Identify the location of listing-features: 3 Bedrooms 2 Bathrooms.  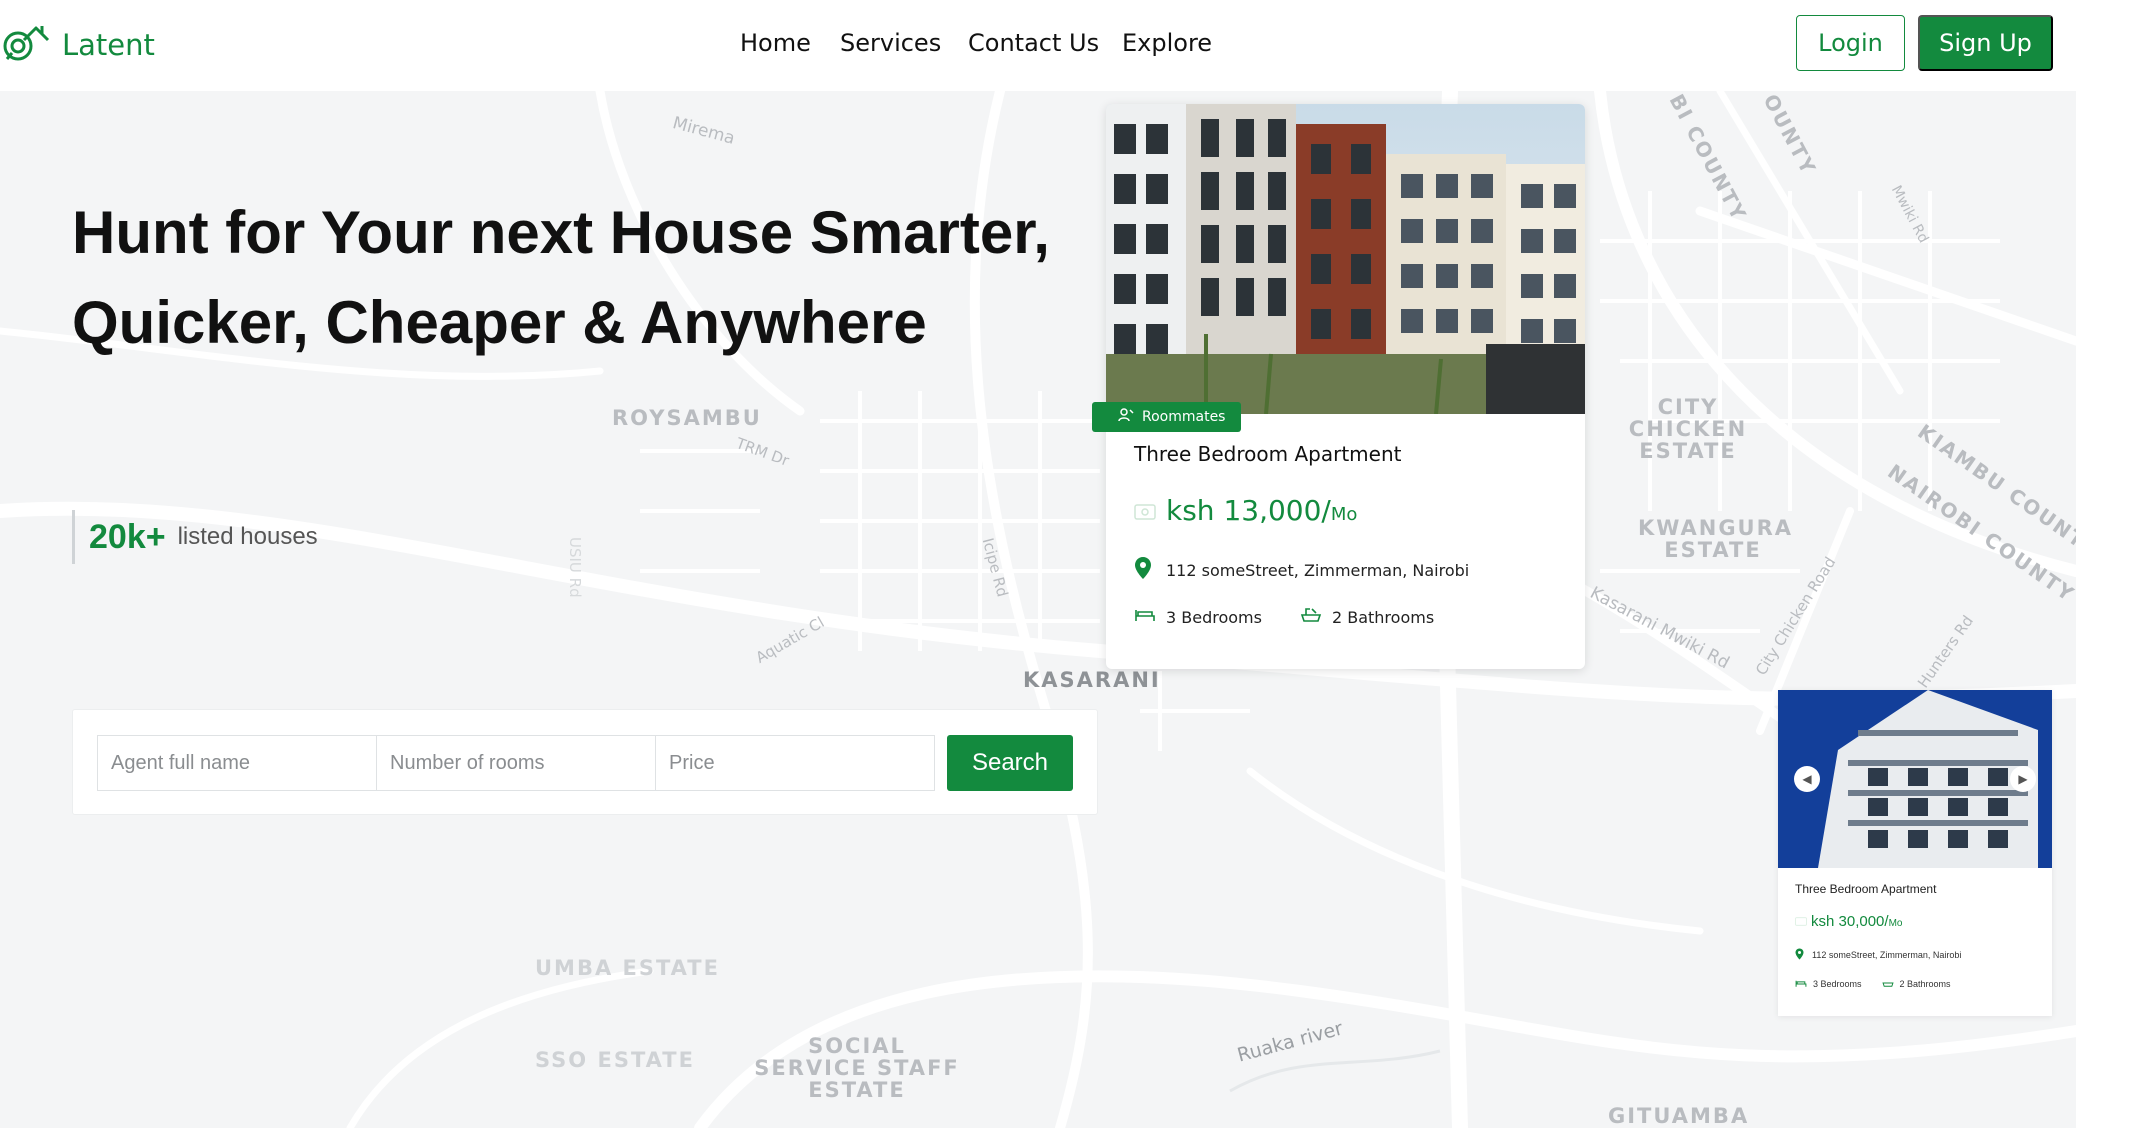
(1284, 617).